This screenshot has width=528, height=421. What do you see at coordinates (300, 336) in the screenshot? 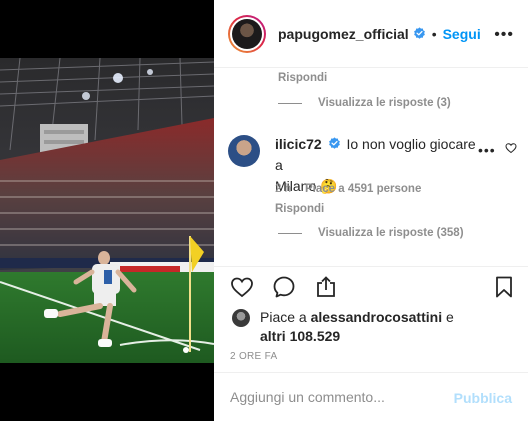
I see `likes-others-count: altri 108.529` at bounding box center [300, 336].